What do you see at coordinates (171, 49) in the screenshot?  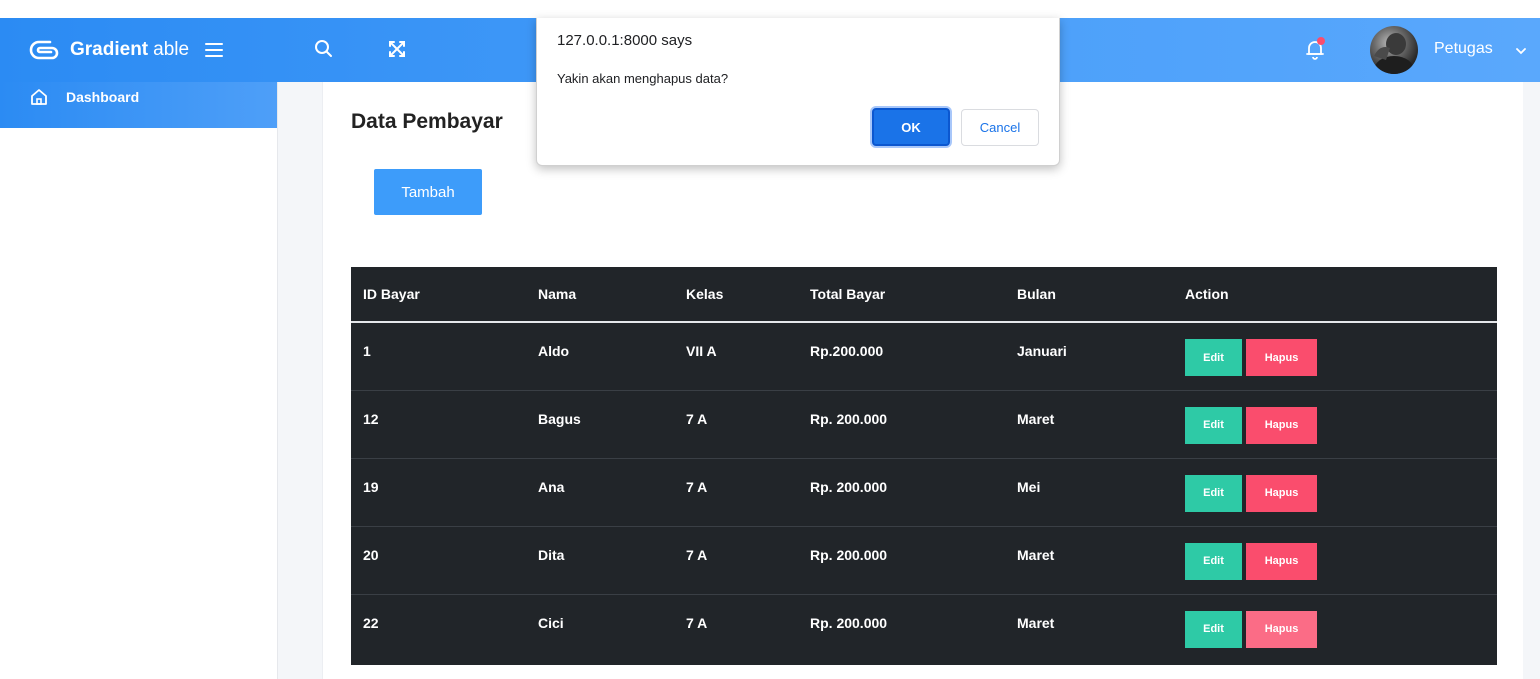 I see `brand-name-light: able` at bounding box center [171, 49].